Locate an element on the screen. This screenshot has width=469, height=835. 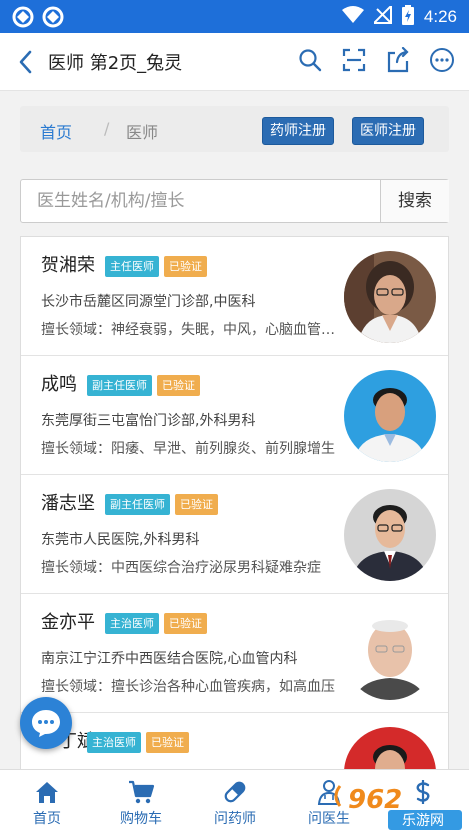
back-button is located at coordinates (27, 62).